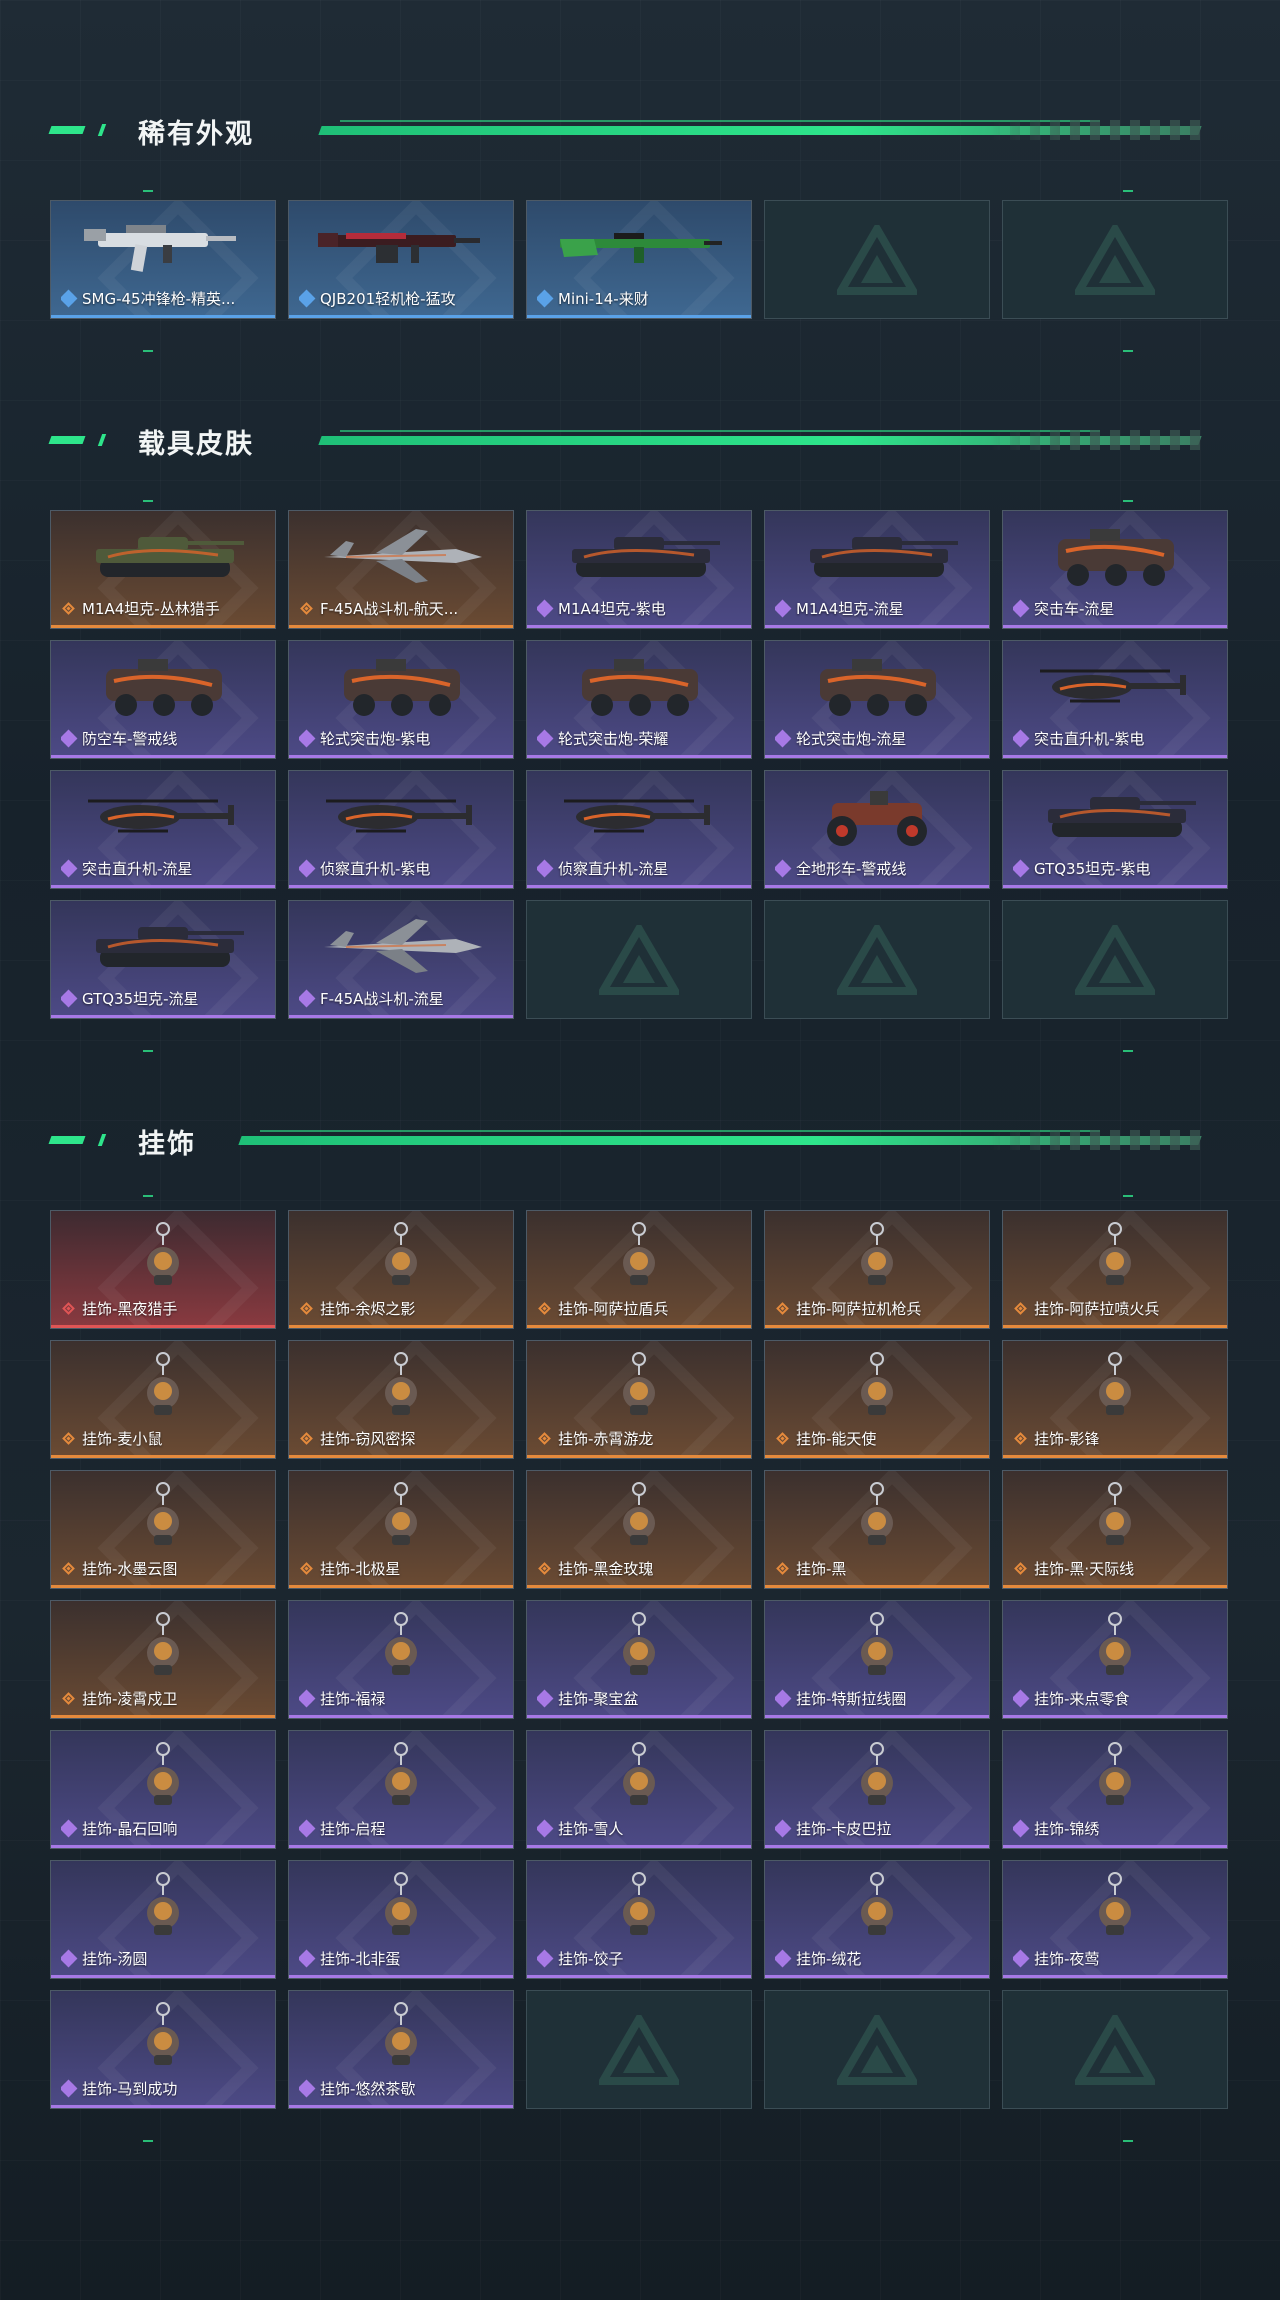  What do you see at coordinates (163, 246) in the screenshot?
I see `smg-icon` at bounding box center [163, 246].